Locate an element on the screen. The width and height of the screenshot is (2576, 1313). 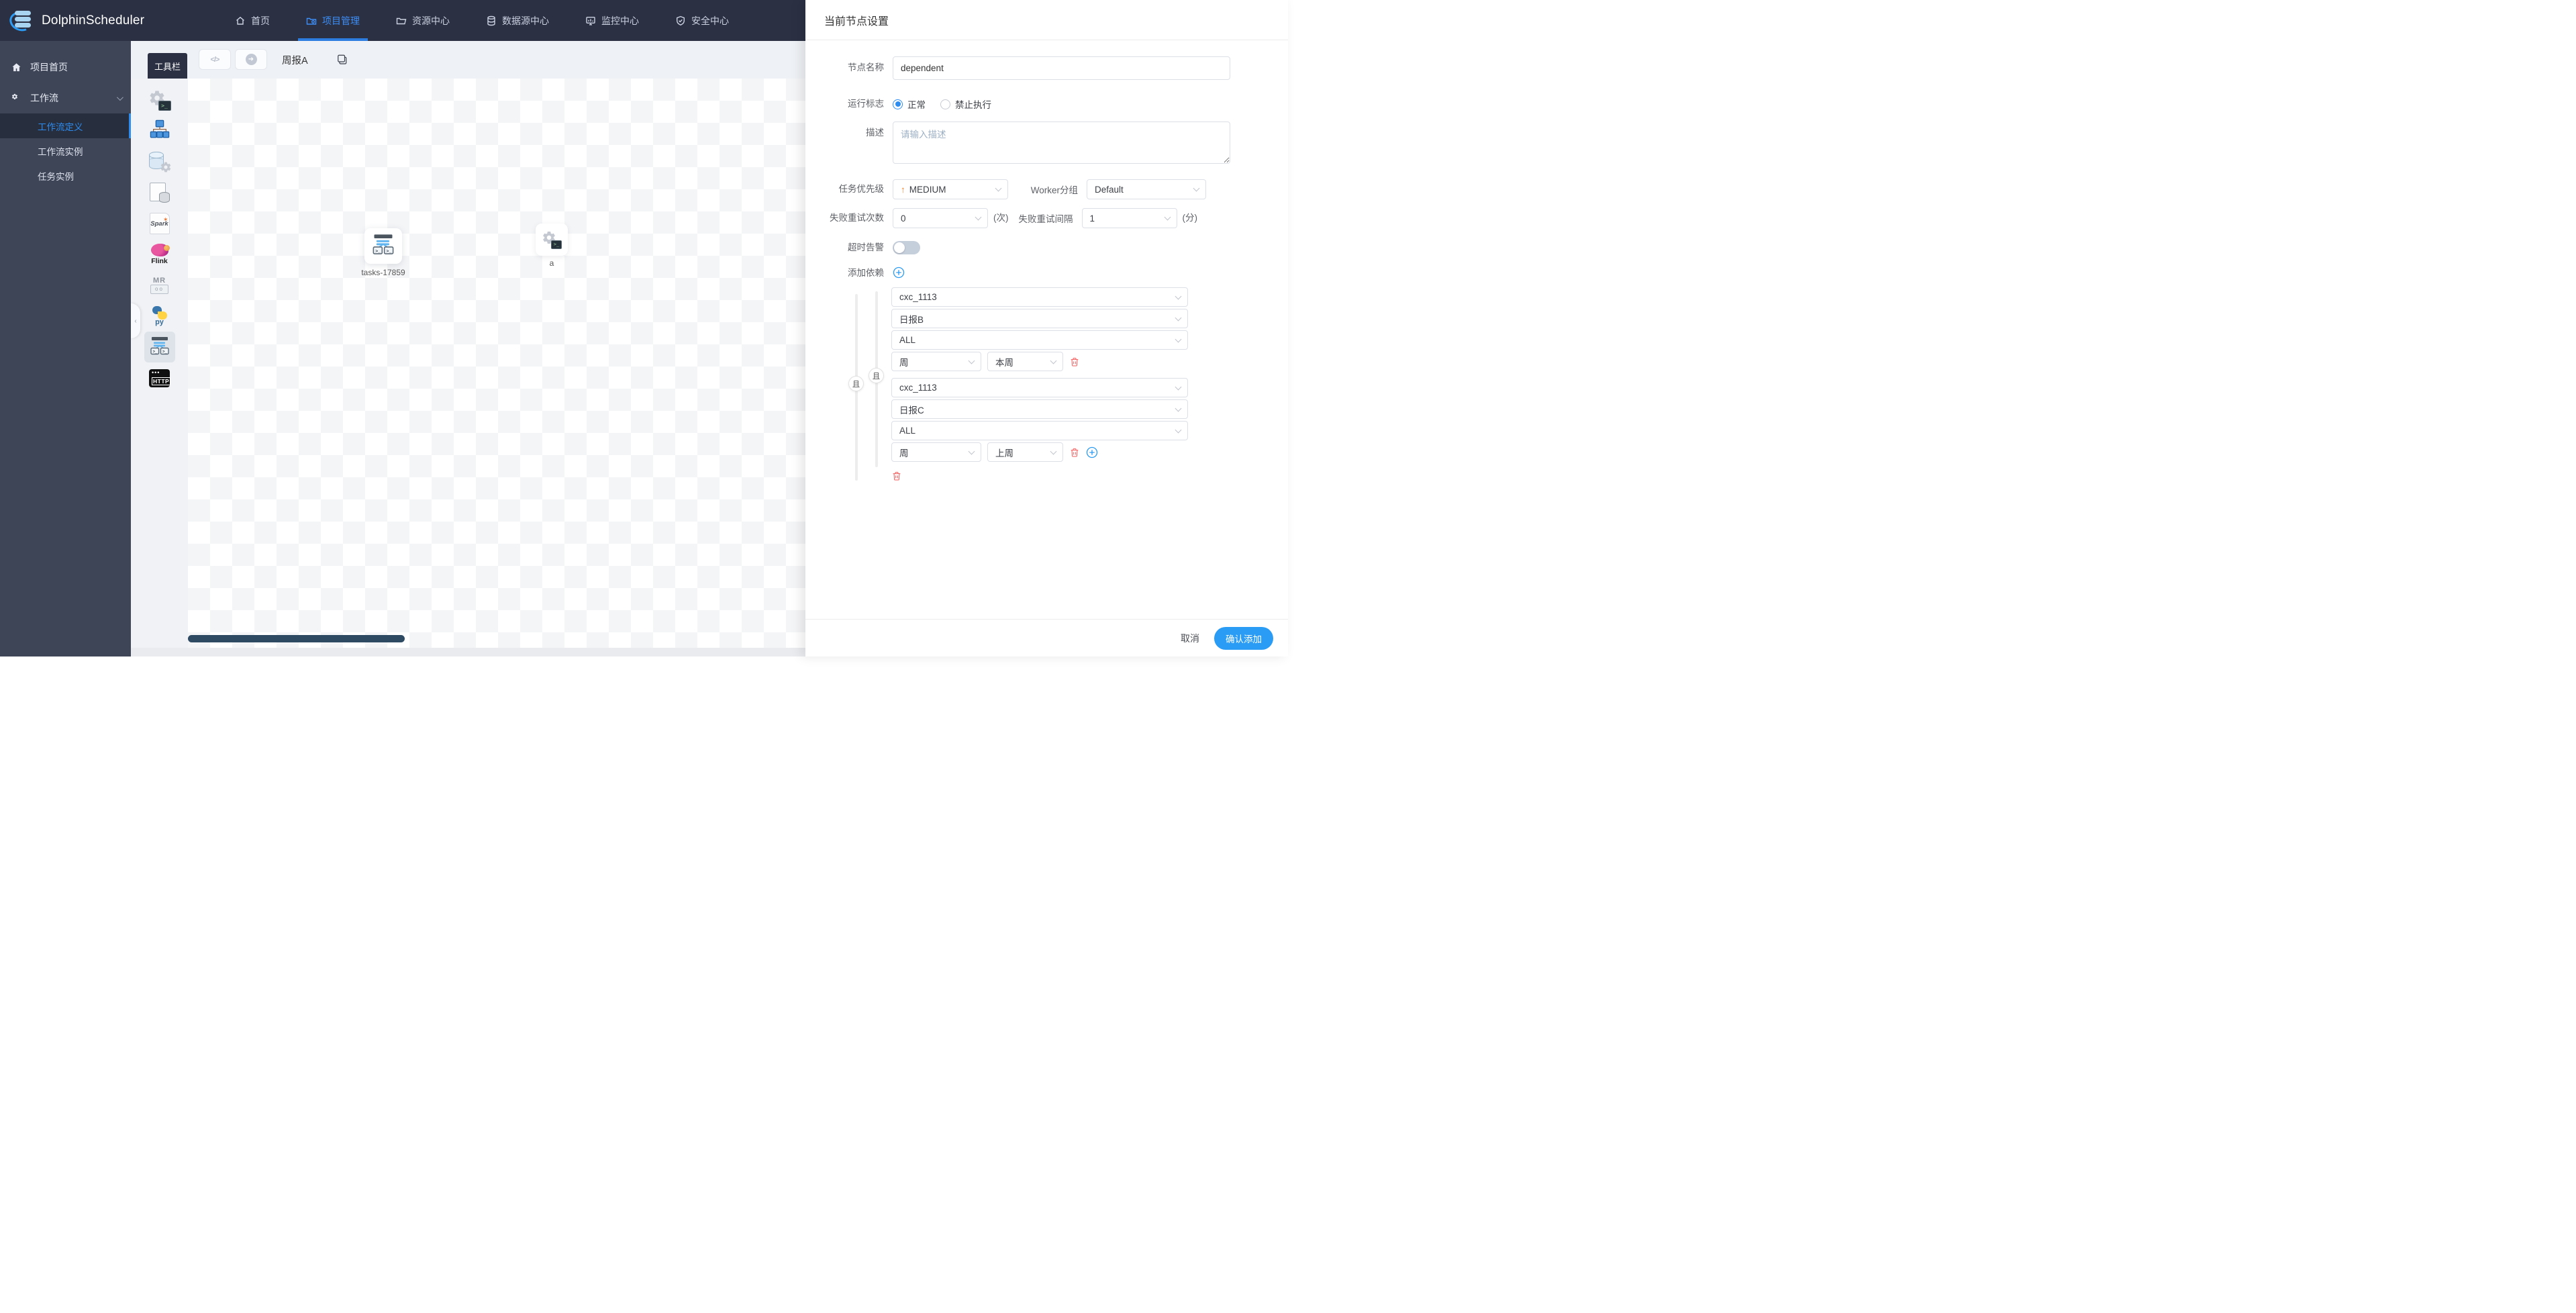
dolphin-logo-icon is located at coordinates (21, 21).